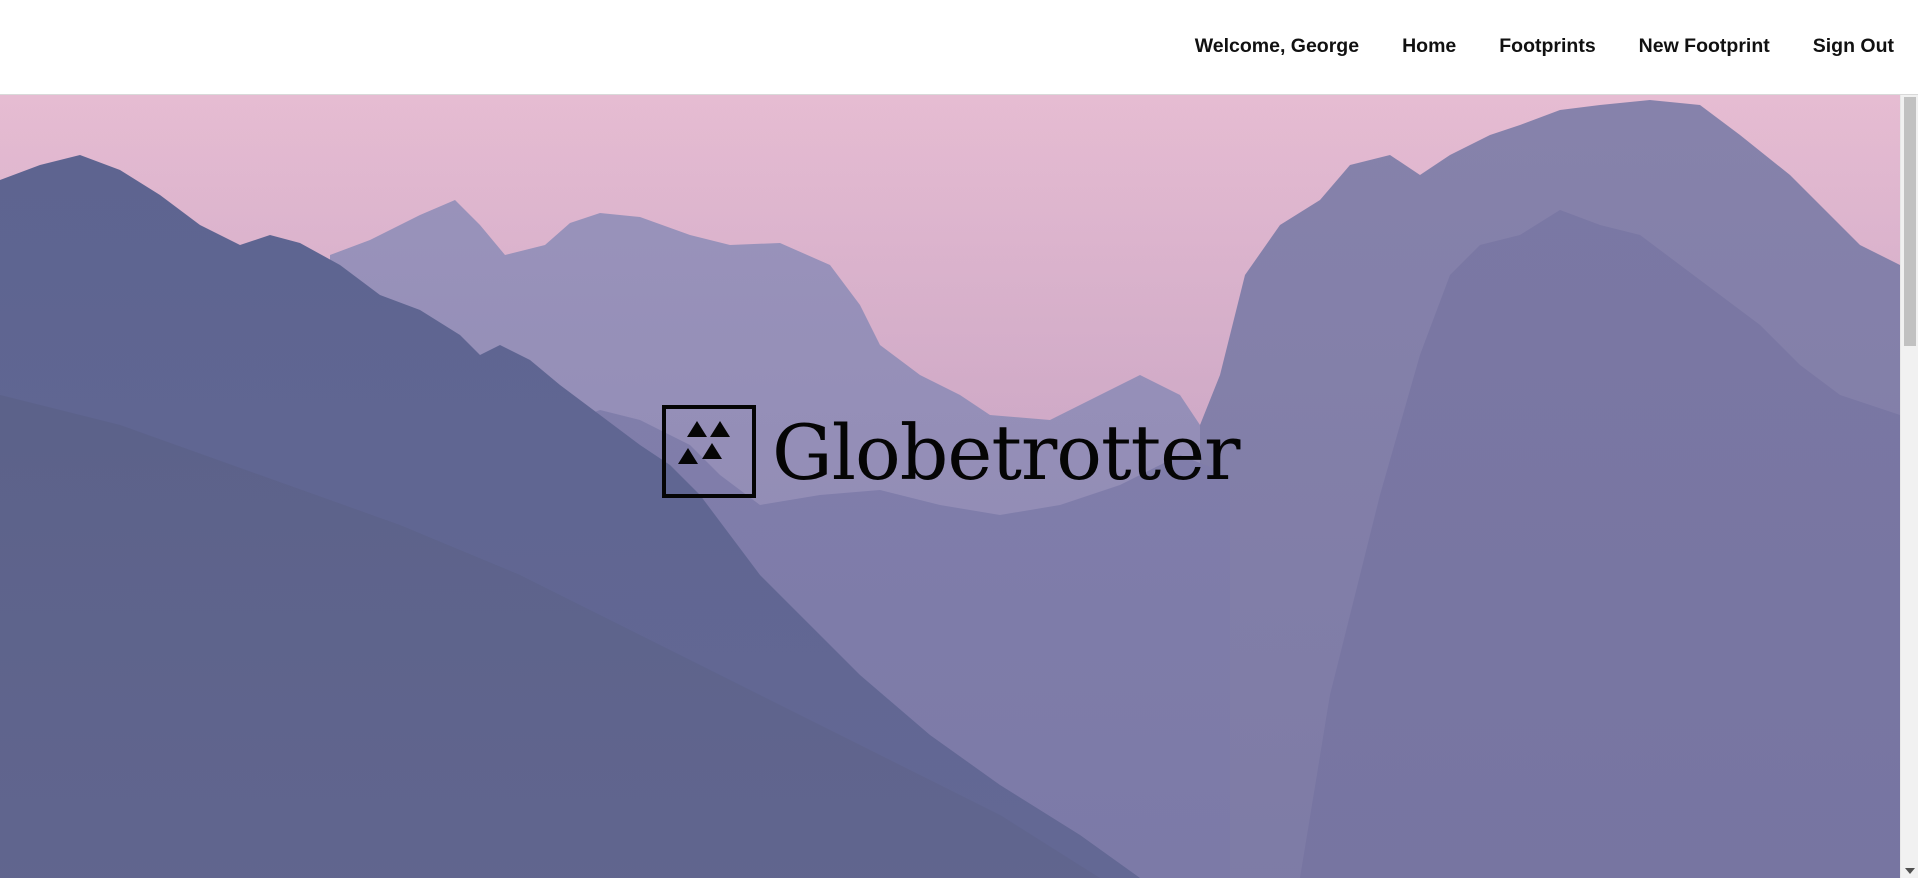 This screenshot has height=878, width=1918. I want to click on welcome-message: Welcome, George, so click(1277, 45).